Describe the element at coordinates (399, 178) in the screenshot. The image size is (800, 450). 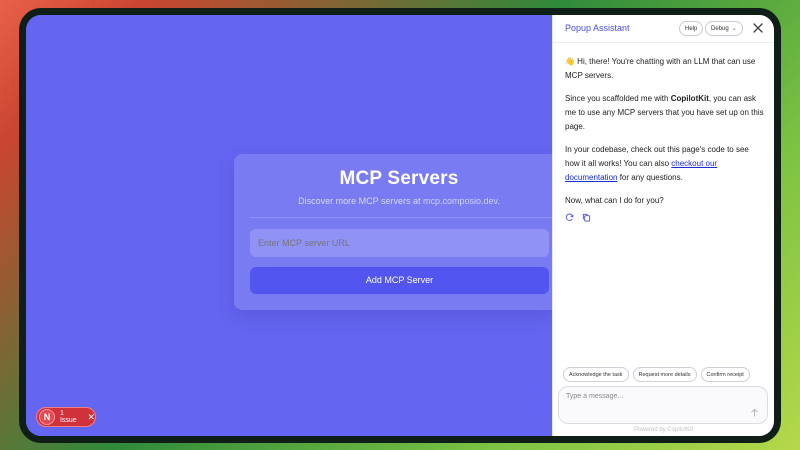
I see `card-title: MCP Servers` at that location.